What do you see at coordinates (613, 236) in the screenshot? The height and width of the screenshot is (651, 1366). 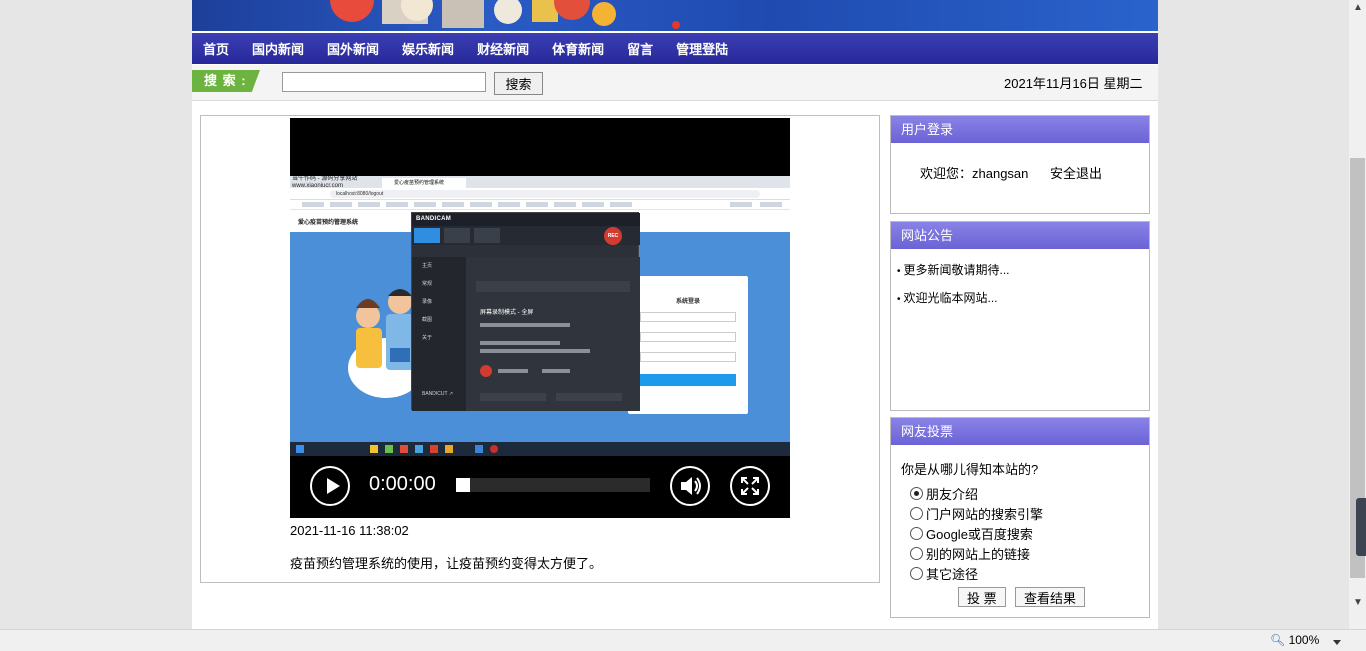 I see `rec-button-icon: REC` at bounding box center [613, 236].